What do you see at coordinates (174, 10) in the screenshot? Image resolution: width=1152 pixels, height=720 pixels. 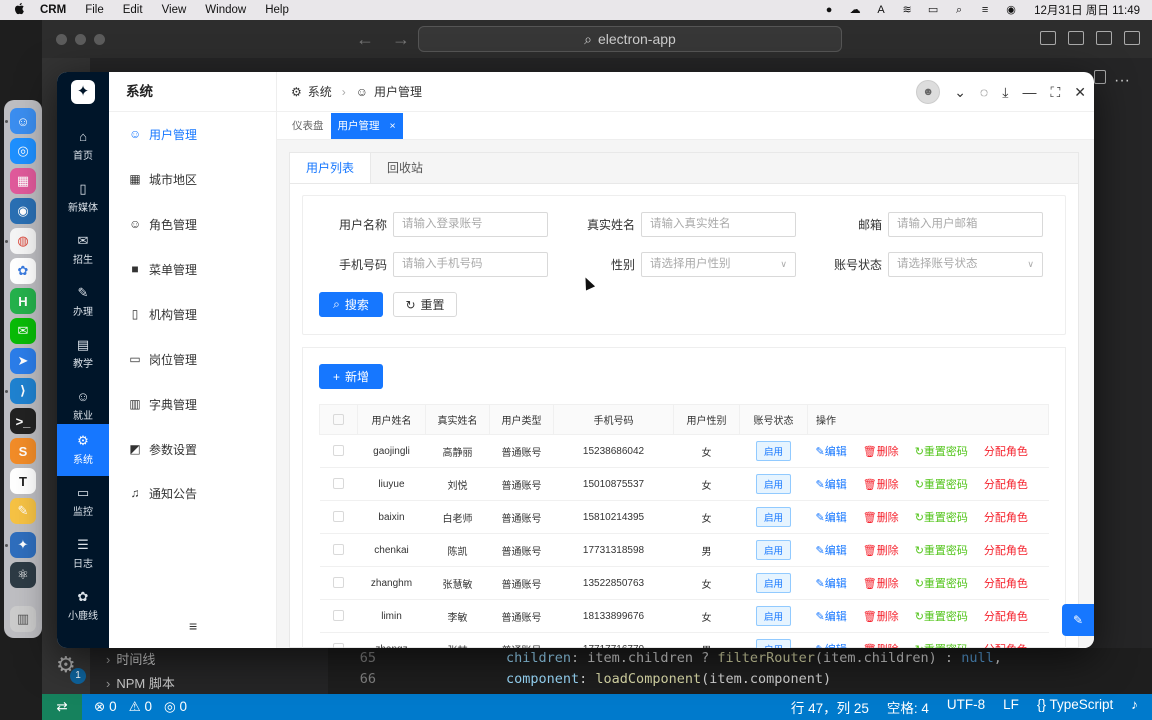 I see `menu-view: View` at bounding box center [174, 10].